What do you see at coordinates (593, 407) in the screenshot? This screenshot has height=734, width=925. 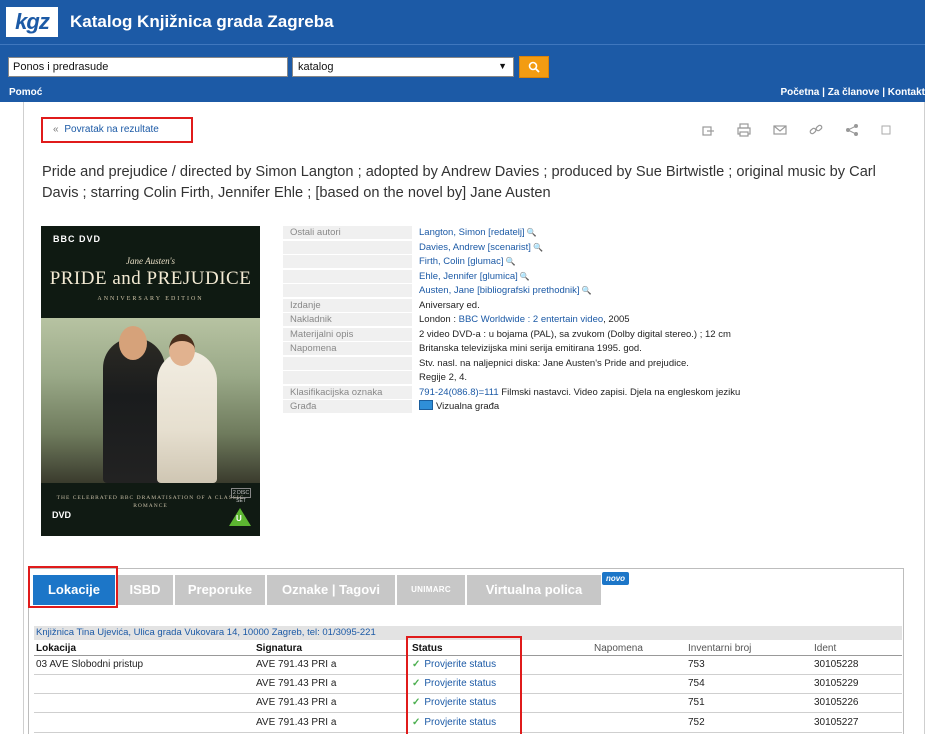 I see `metadata-row: Građa Vizualna građa` at bounding box center [593, 407].